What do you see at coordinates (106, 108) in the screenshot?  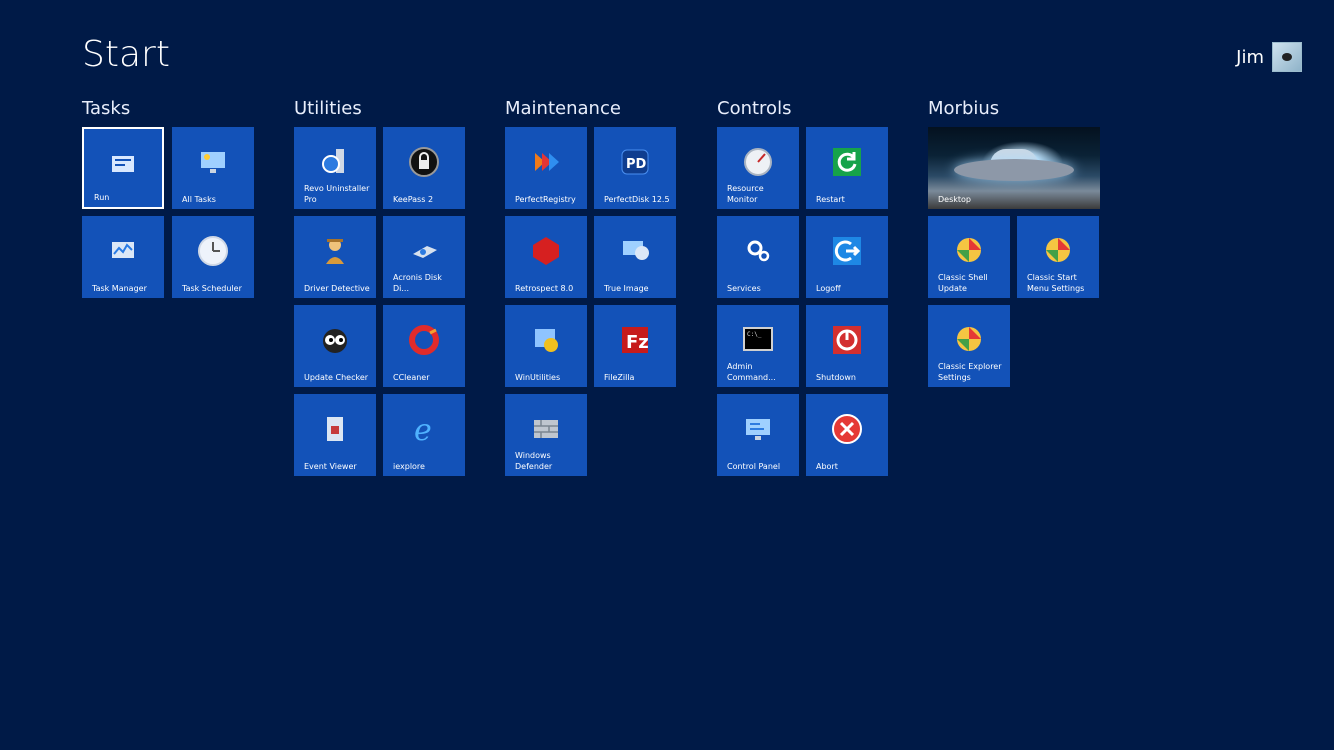 I see `group-title-tasks: Tasks` at bounding box center [106, 108].